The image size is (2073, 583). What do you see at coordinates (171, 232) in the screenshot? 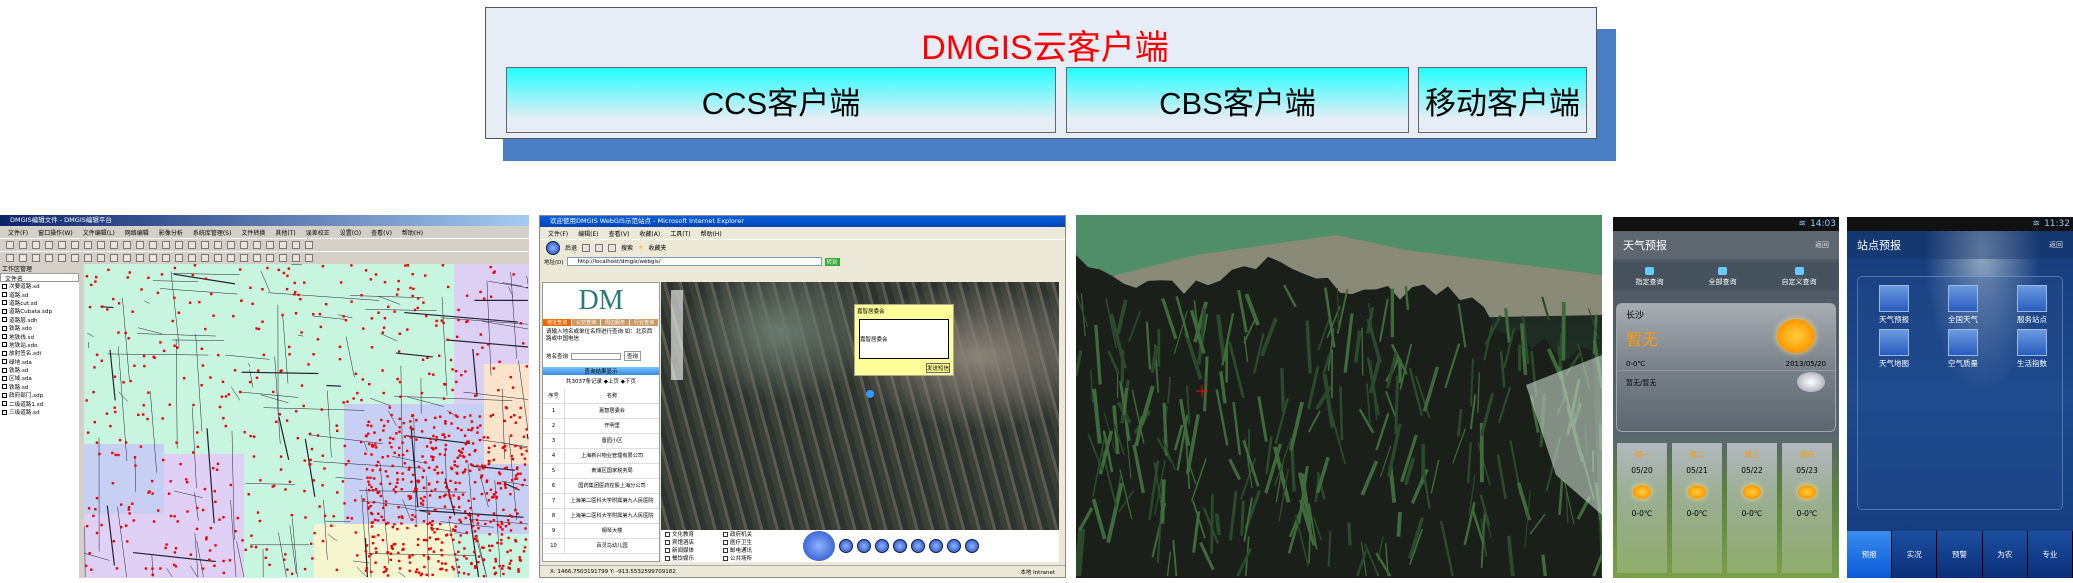
I see `menu-item: 影像分析` at bounding box center [171, 232].